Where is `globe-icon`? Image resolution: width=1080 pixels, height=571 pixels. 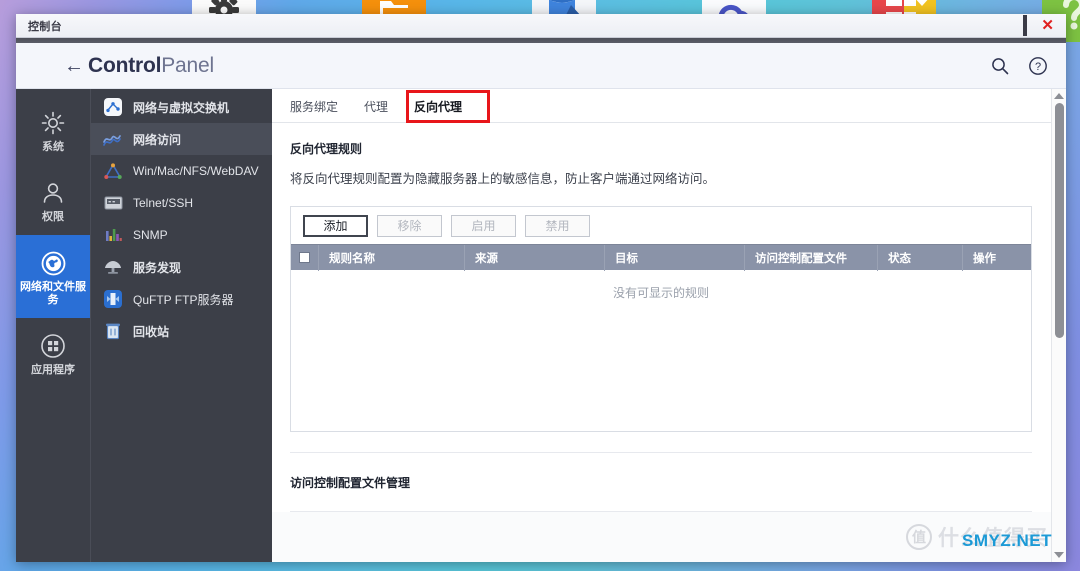
globe-icon is located at coordinates (53, 263).